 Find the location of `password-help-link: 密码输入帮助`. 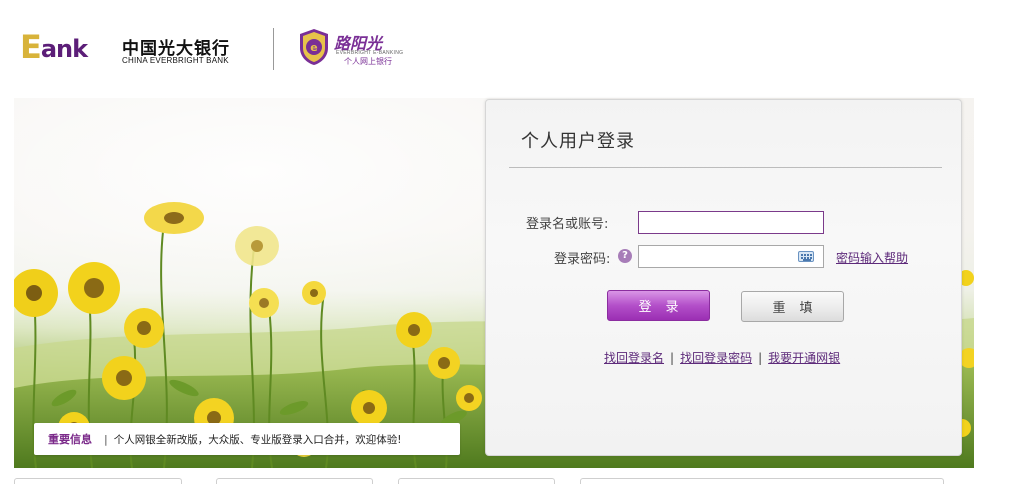

password-help-link: 密码输入帮助 is located at coordinates (872, 257).